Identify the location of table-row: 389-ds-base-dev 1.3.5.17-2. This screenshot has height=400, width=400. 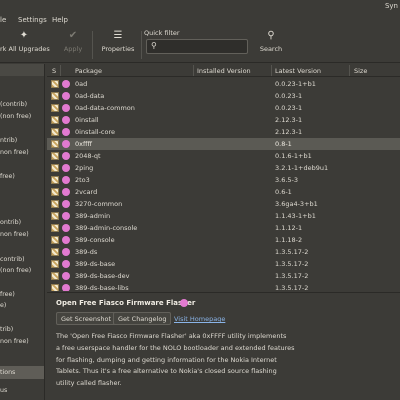
(223, 276).